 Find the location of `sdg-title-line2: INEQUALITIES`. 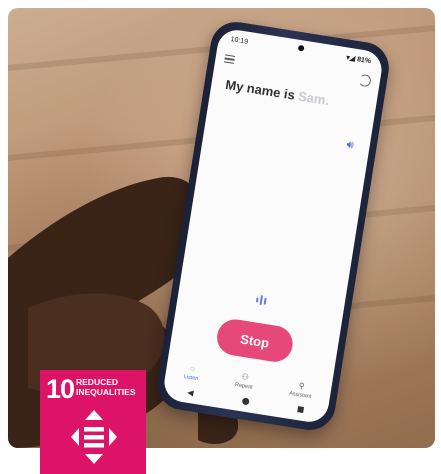

sdg-title-line2: INEQUALITIES is located at coordinates (106, 391).